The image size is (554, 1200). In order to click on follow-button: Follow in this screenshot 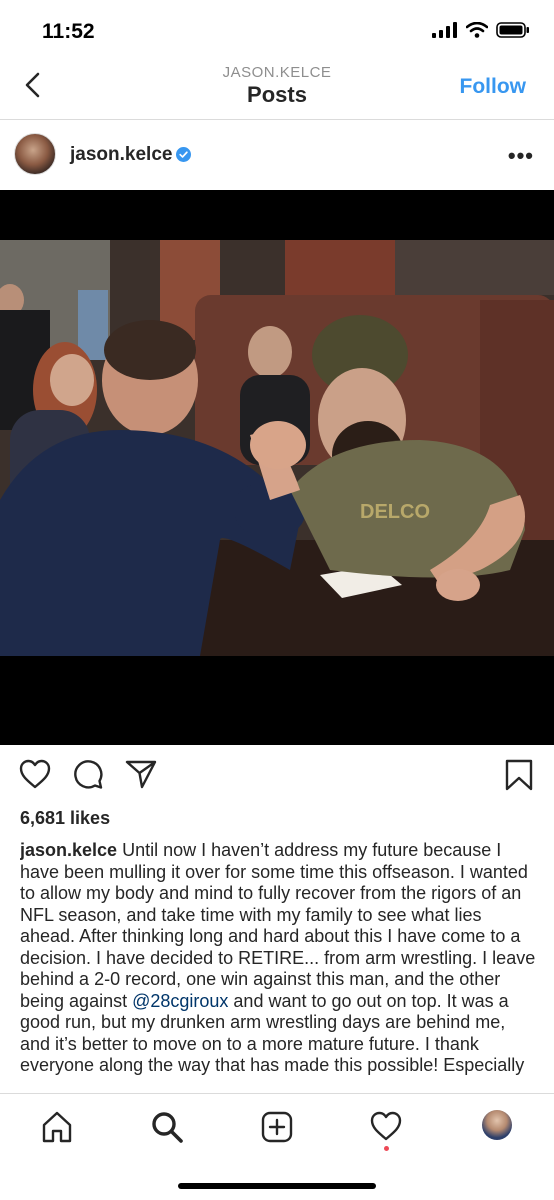, I will do `click(493, 87)`.